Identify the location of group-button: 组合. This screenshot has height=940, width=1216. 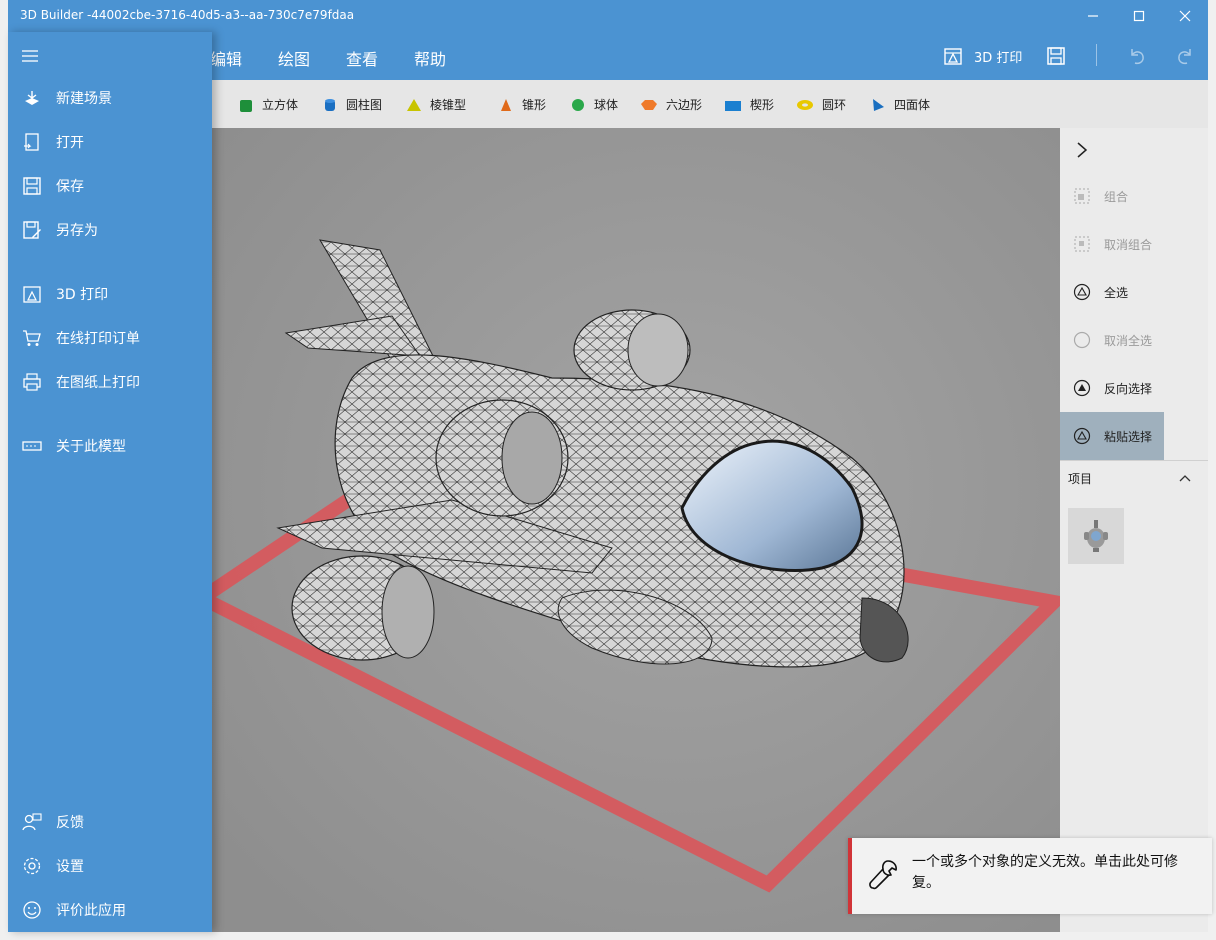
(1112, 196).